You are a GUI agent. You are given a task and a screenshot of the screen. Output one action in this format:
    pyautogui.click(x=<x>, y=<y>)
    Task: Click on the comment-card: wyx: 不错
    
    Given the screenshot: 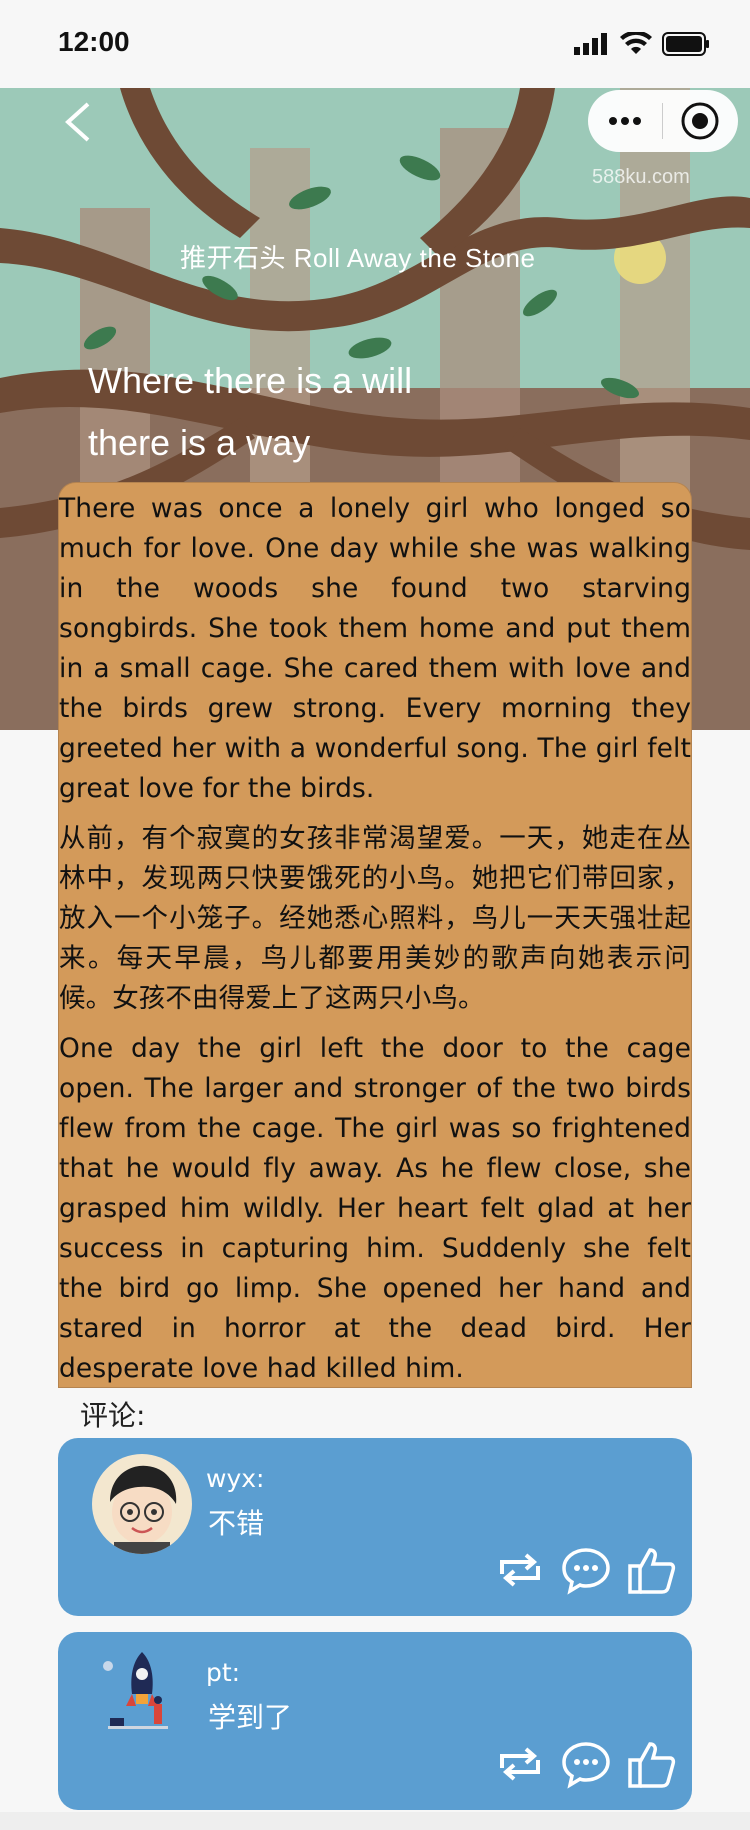 What is the action you would take?
    pyautogui.click(x=375, y=1527)
    